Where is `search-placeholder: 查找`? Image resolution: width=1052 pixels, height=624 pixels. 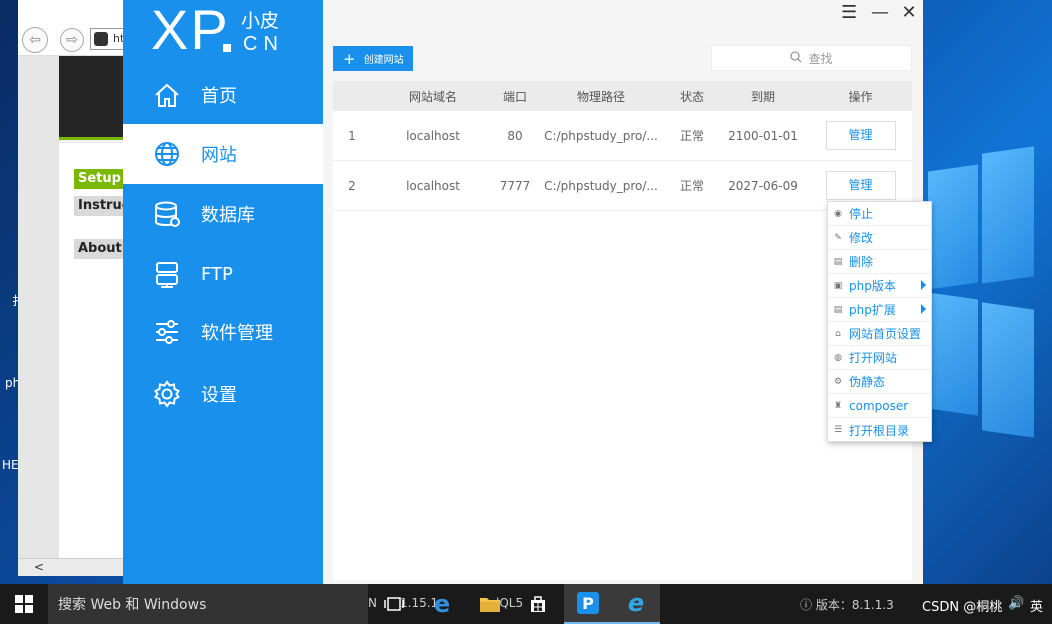 search-placeholder: 查找 is located at coordinates (820, 58).